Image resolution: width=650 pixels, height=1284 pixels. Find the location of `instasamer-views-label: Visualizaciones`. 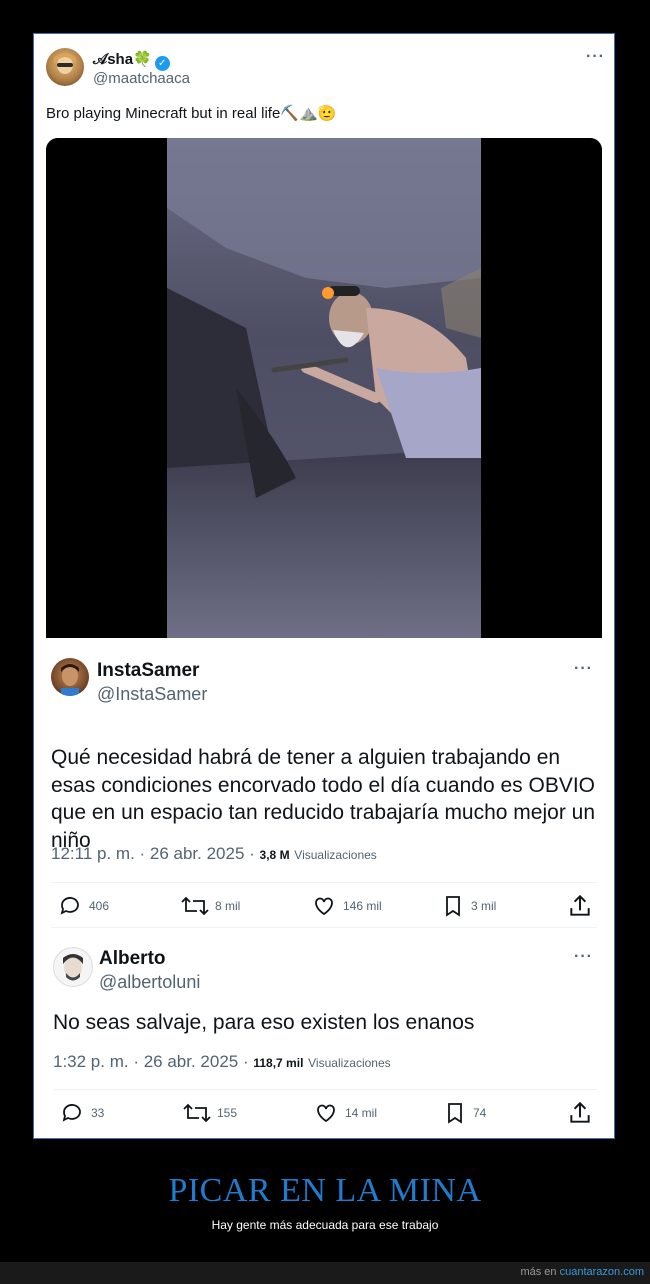

instasamer-views-label: Visualizaciones is located at coordinates (335, 855).